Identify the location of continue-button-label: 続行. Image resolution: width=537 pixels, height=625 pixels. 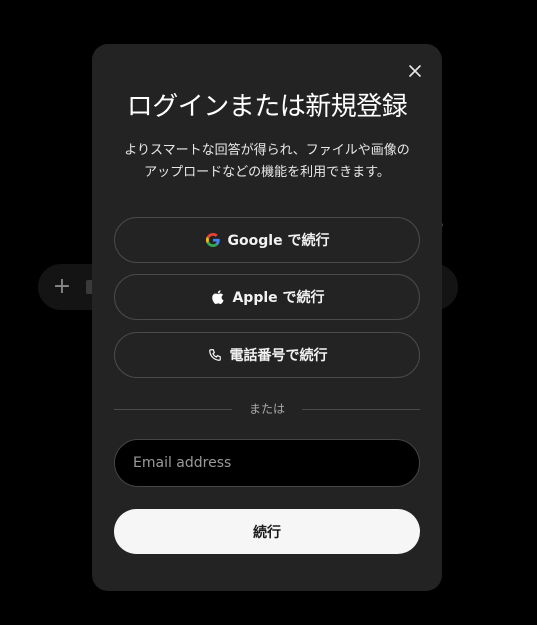
(267, 532).